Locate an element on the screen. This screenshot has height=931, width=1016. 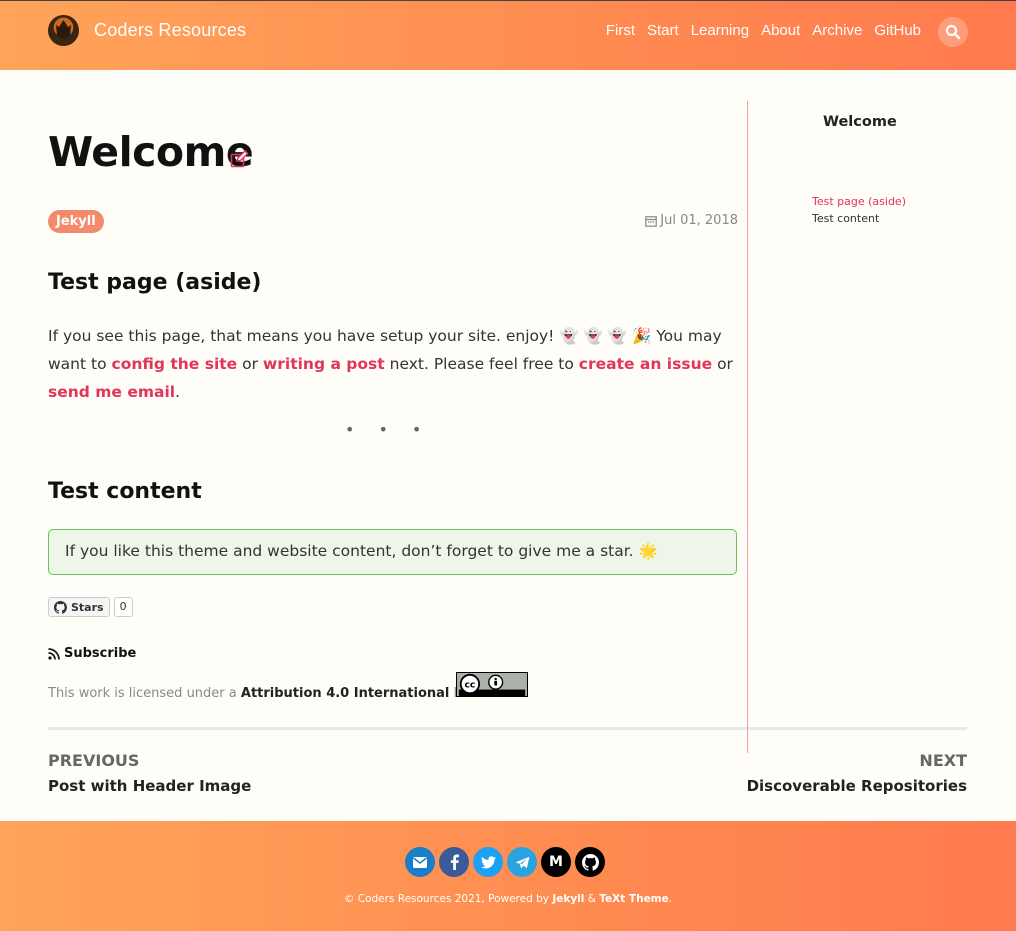
medium-icon: M is located at coordinates (556, 862).